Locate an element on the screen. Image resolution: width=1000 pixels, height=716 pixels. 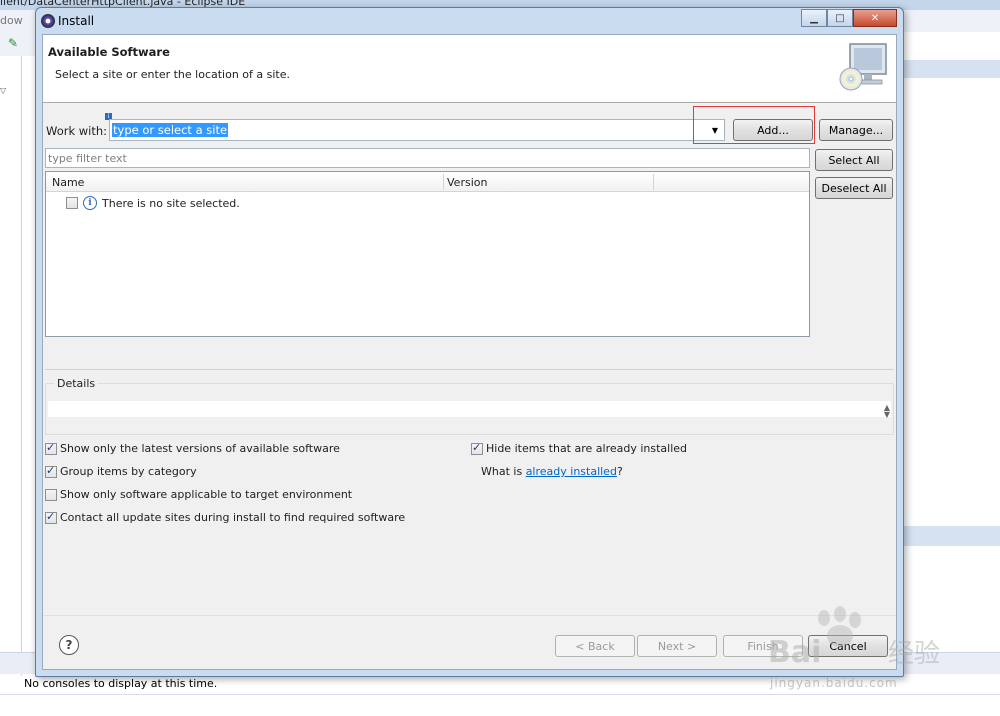
dialog-titlebar: Install ▁ □ ✕ is located at coordinates (469, 21).